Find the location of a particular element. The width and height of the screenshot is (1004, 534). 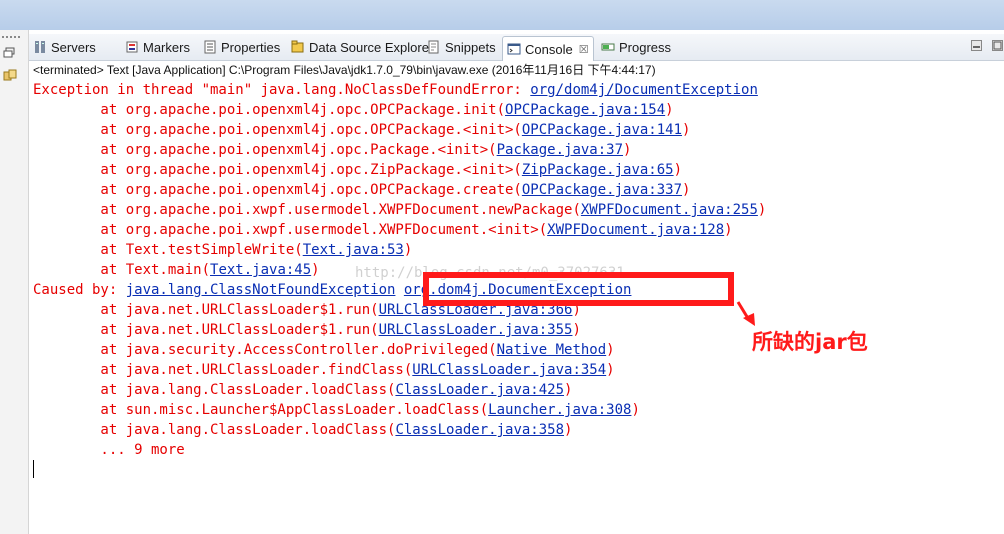

tab-properties: Properties is located at coordinates (241, 47).